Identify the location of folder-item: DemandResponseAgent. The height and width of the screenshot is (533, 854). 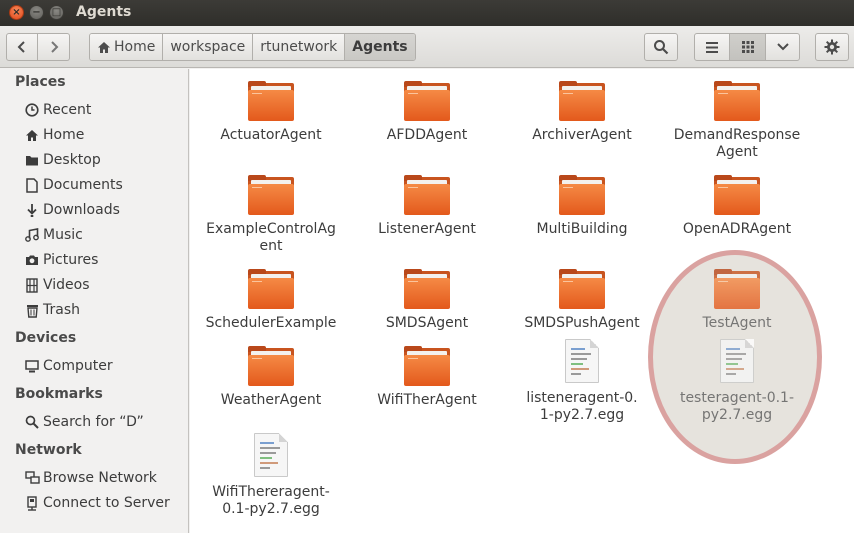
(737, 121).